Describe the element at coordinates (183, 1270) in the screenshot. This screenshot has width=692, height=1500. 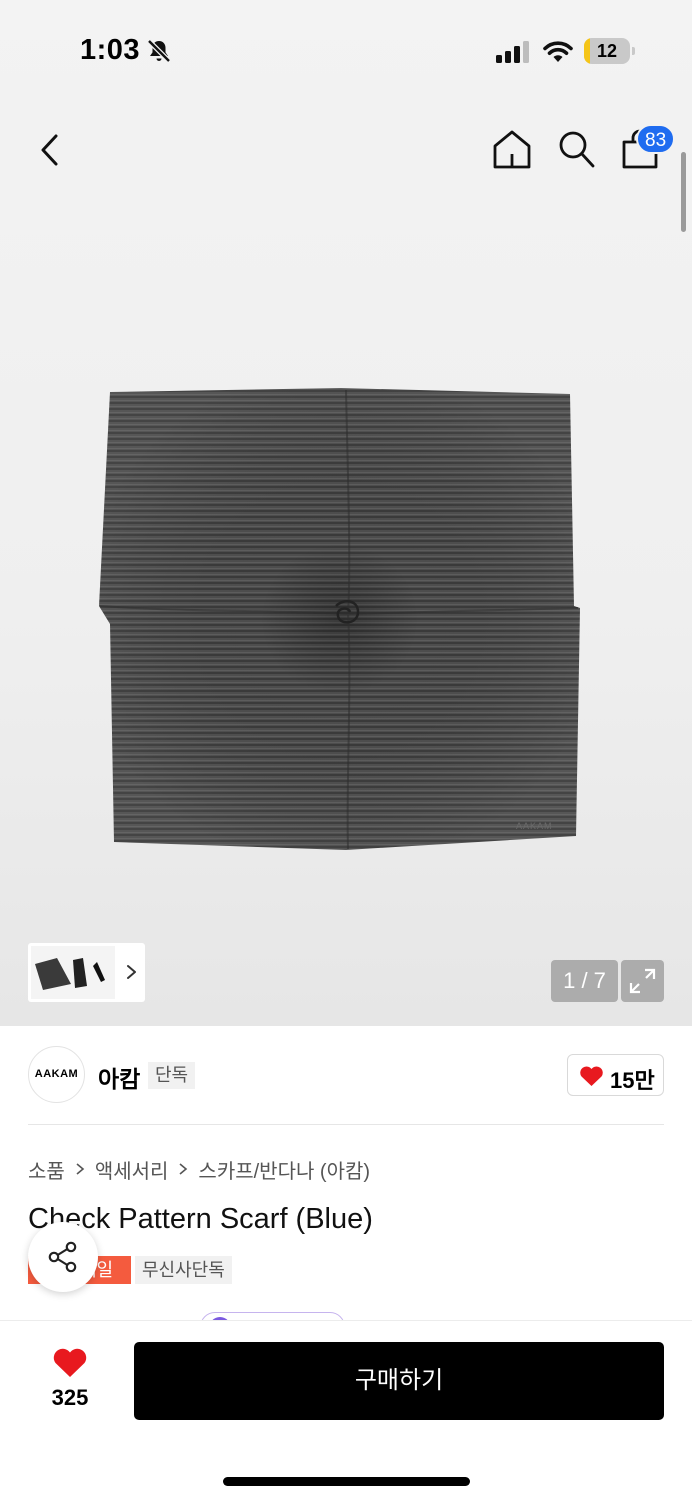
I see `musinsa-exclusive-tag: 무신사단독` at that location.